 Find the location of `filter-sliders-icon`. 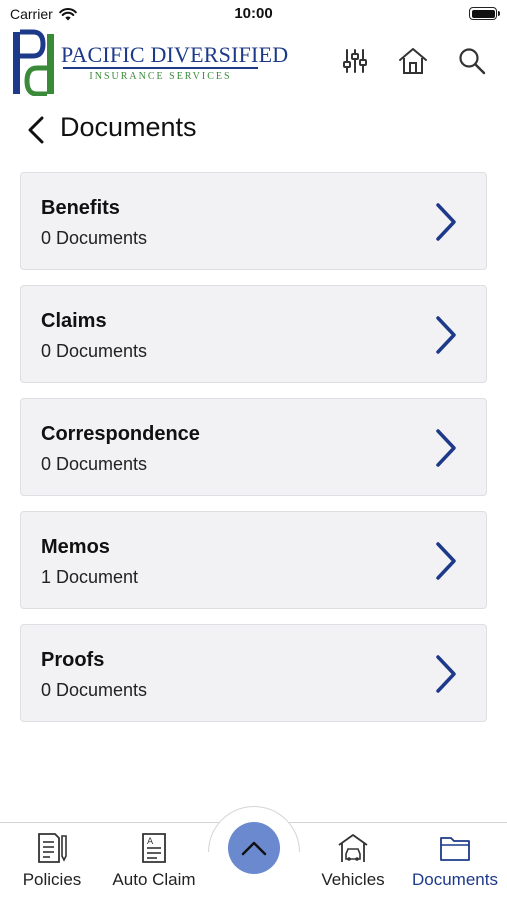

filter-sliders-icon is located at coordinates (355, 61).